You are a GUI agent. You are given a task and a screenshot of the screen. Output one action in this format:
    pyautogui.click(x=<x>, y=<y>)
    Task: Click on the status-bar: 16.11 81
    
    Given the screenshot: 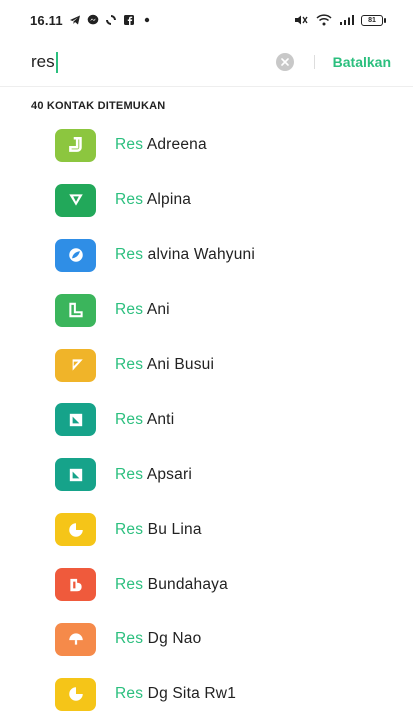 What is the action you would take?
    pyautogui.click(x=206, y=20)
    